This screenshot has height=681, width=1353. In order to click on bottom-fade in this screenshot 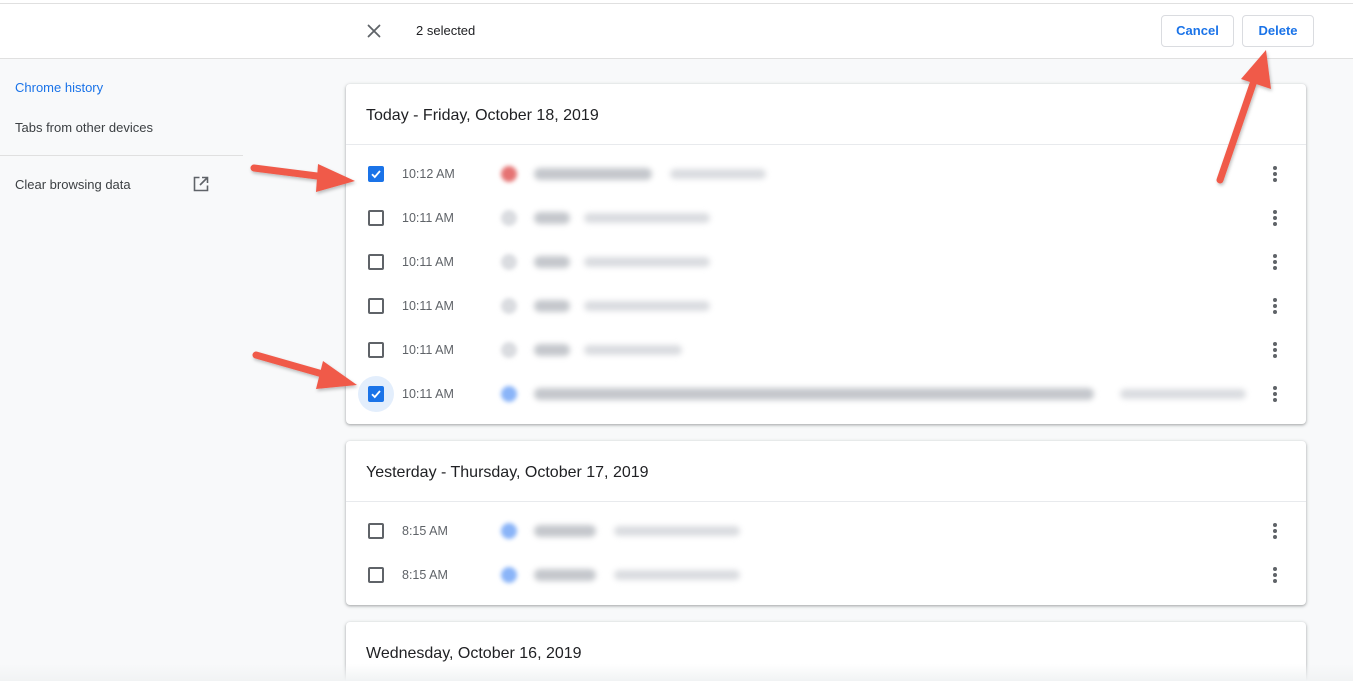, I will do `click(676, 672)`.